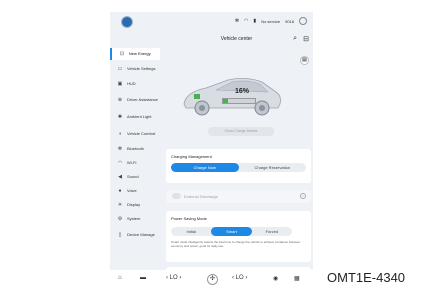 The image size is (427, 289). Describe the element at coordinates (306, 39) in the screenshot. I see `menu-icon: ⊟` at that location.